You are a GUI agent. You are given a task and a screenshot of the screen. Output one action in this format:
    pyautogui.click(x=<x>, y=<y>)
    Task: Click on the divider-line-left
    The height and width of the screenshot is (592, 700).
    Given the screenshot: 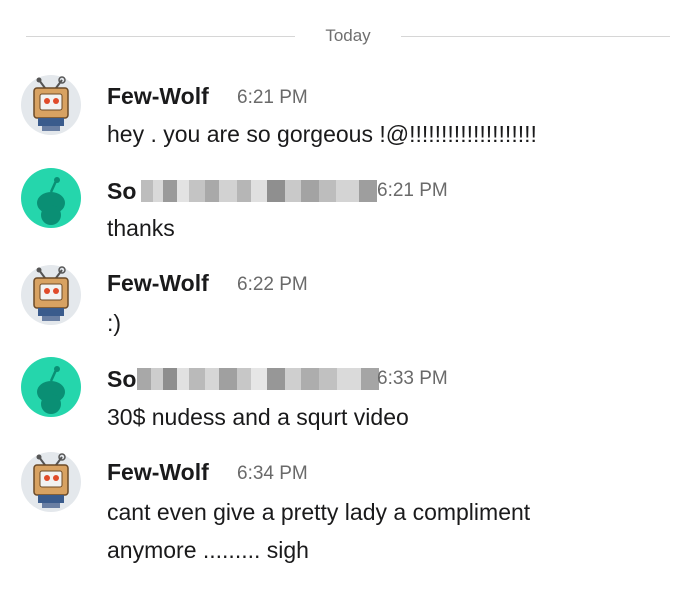 What is the action you would take?
    pyautogui.click(x=161, y=36)
    